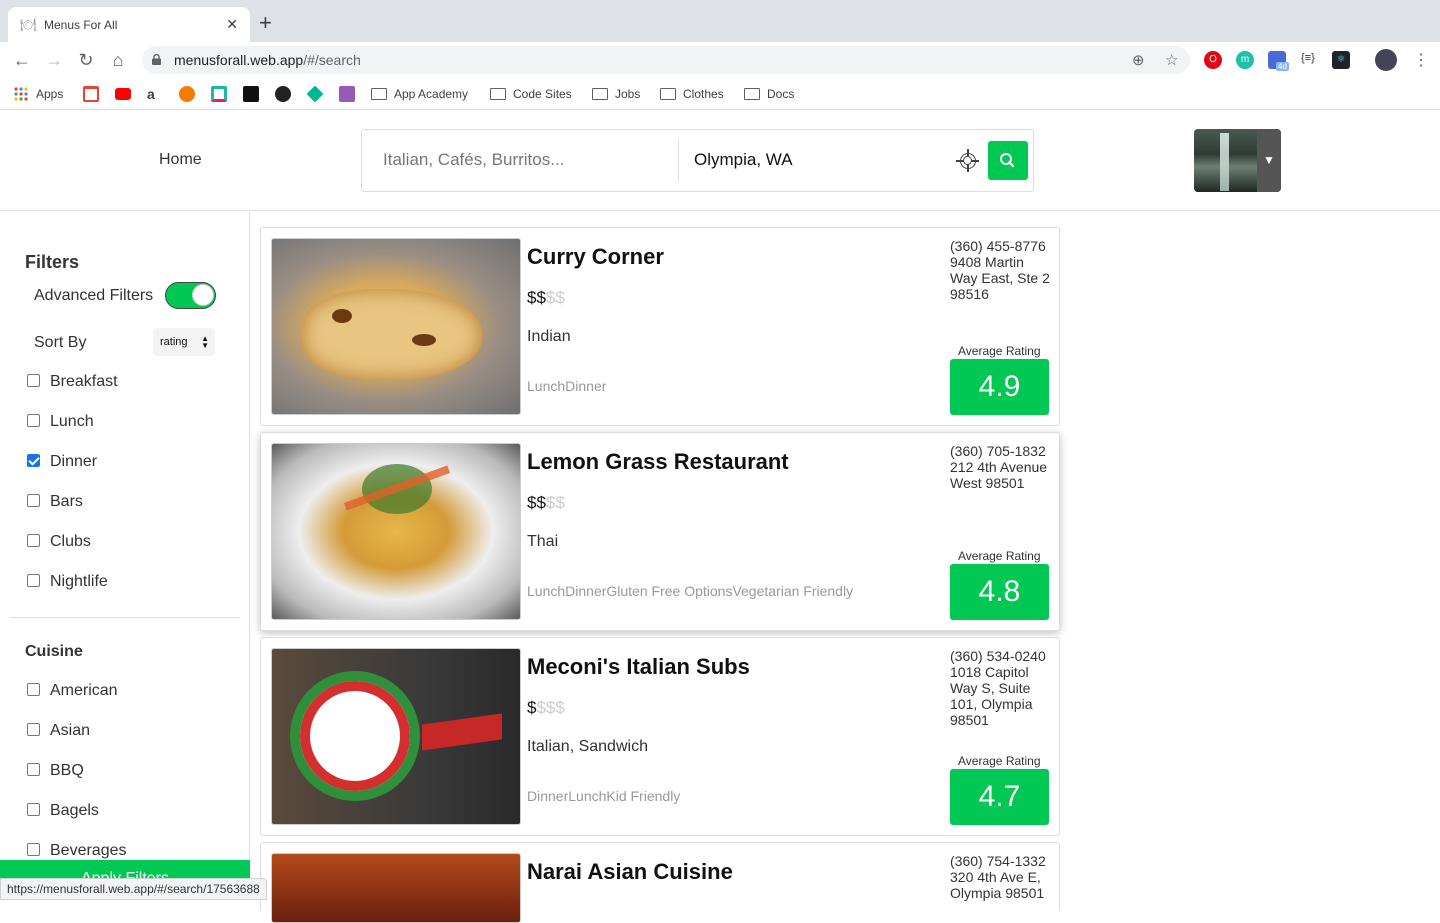 The height and width of the screenshot is (923, 1440). What do you see at coordinates (1245, 60) in the screenshot?
I see `m-extension-icon: m` at bounding box center [1245, 60].